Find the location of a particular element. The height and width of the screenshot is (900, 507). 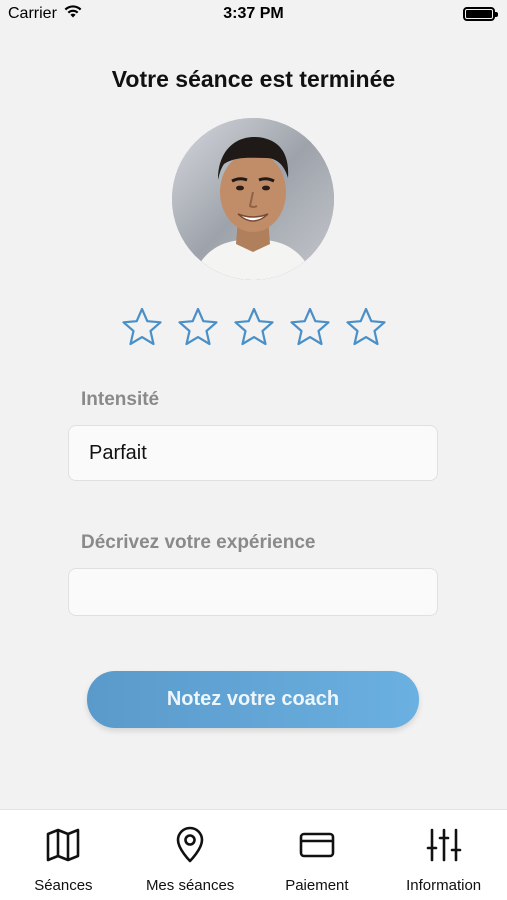

tab-seances: Séances is located at coordinates (63, 855).